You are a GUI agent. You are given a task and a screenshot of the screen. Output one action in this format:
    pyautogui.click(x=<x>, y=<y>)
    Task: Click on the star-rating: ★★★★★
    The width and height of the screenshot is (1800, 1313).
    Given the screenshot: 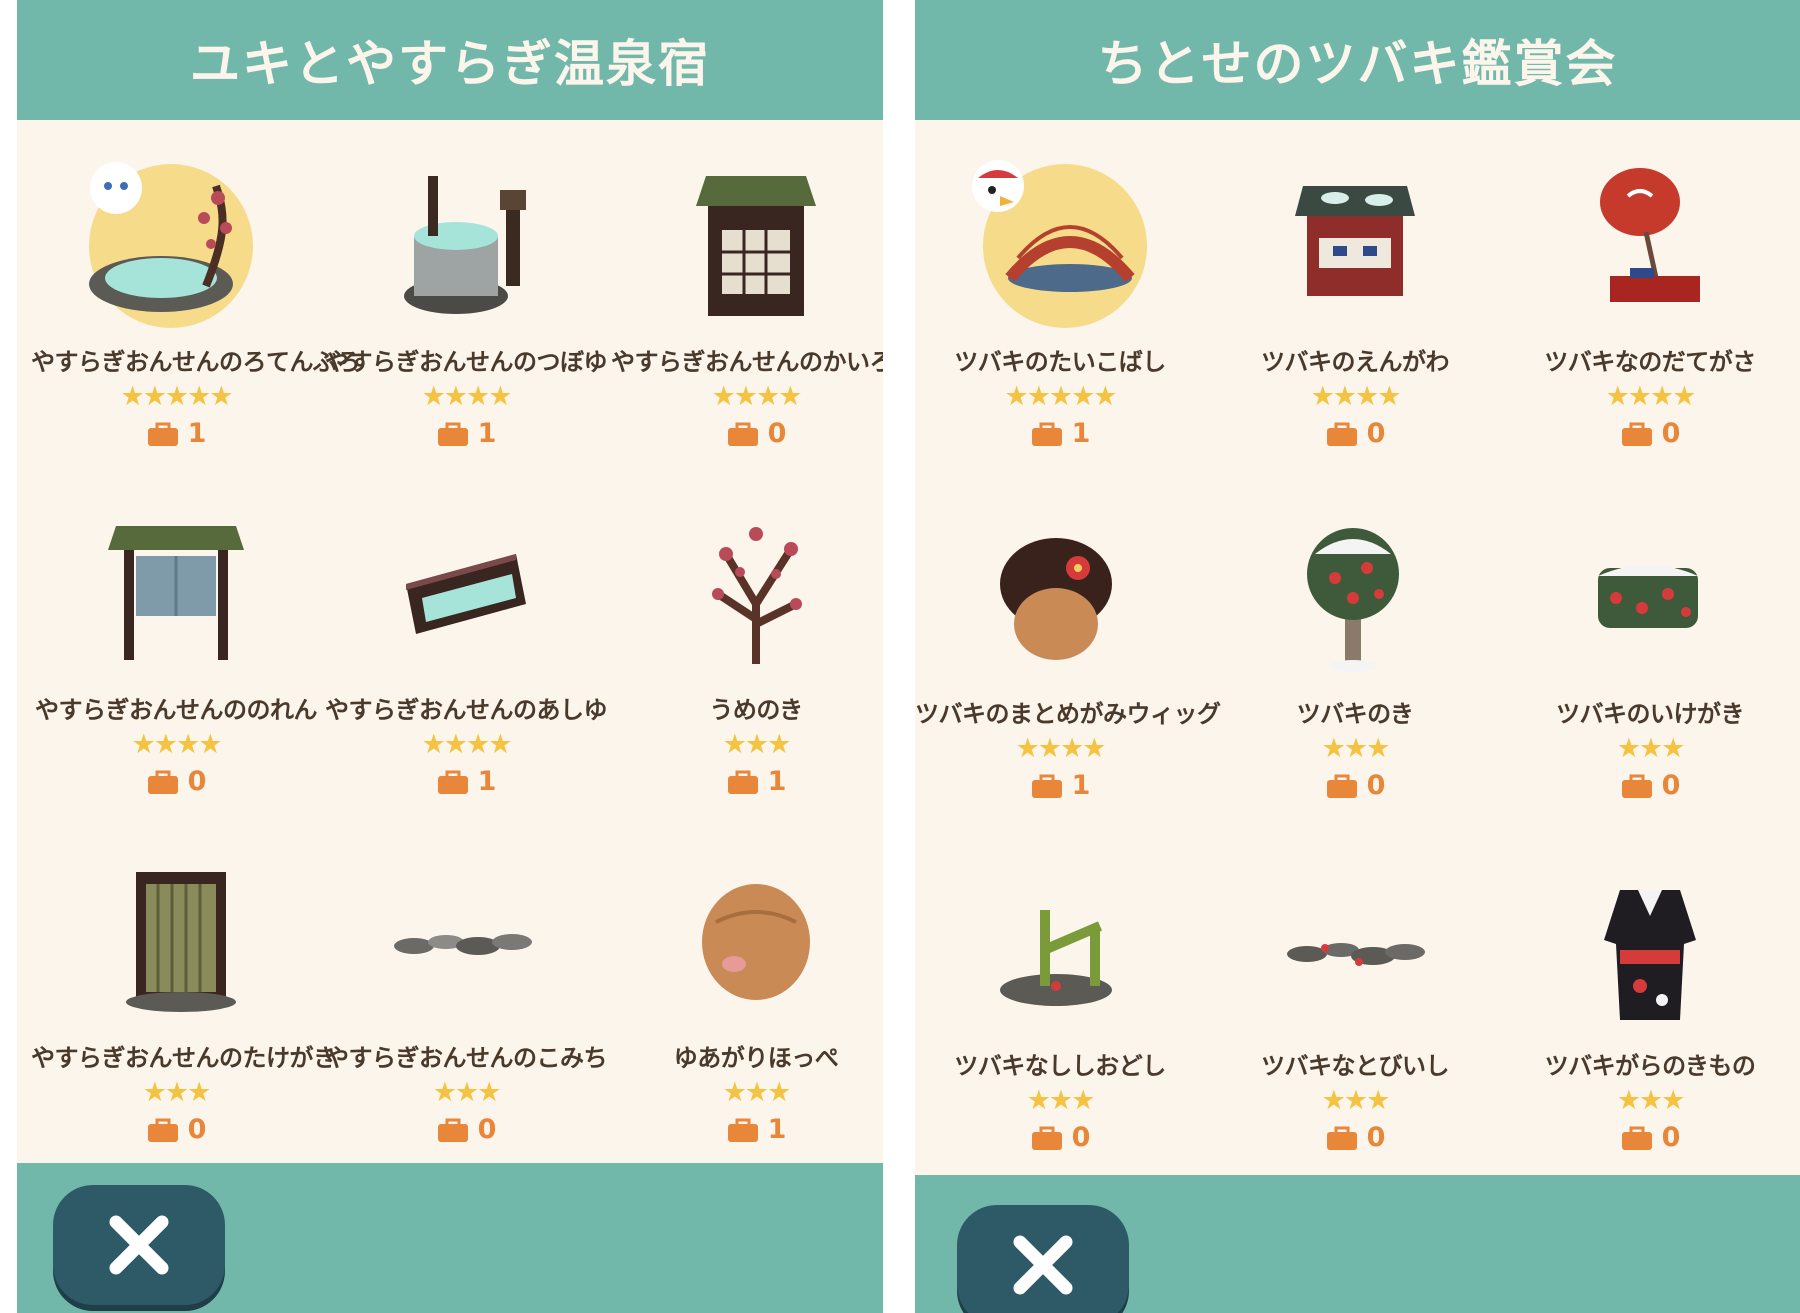 What is the action you would take?
    pyautogui.click(x=1060, y=396)
    